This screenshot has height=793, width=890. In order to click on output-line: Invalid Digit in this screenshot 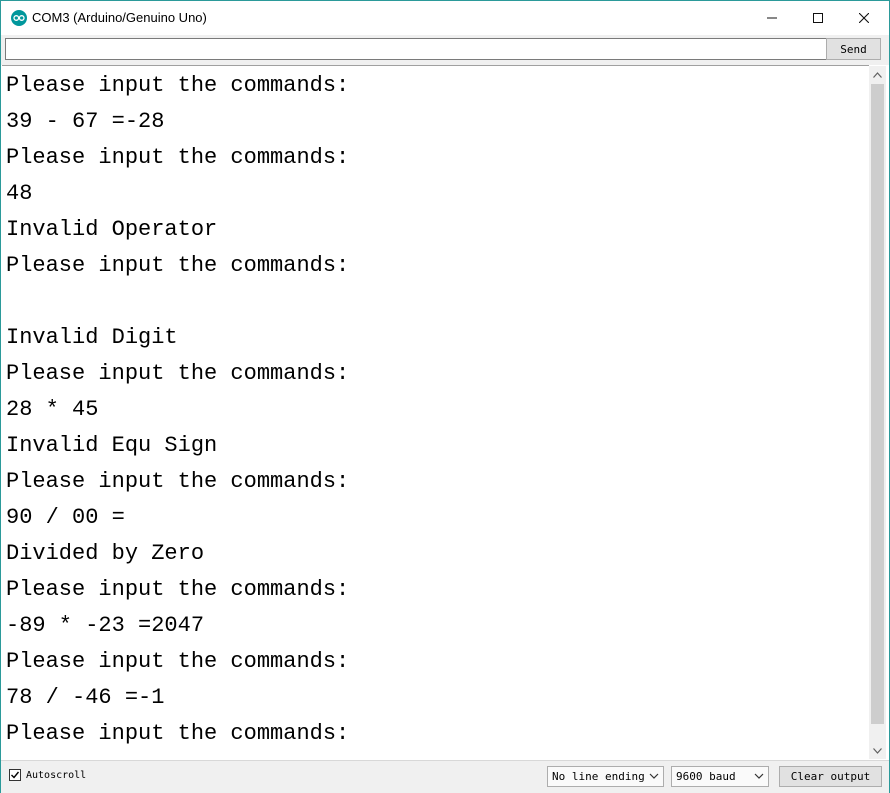, I will do `click(92, 337)`.